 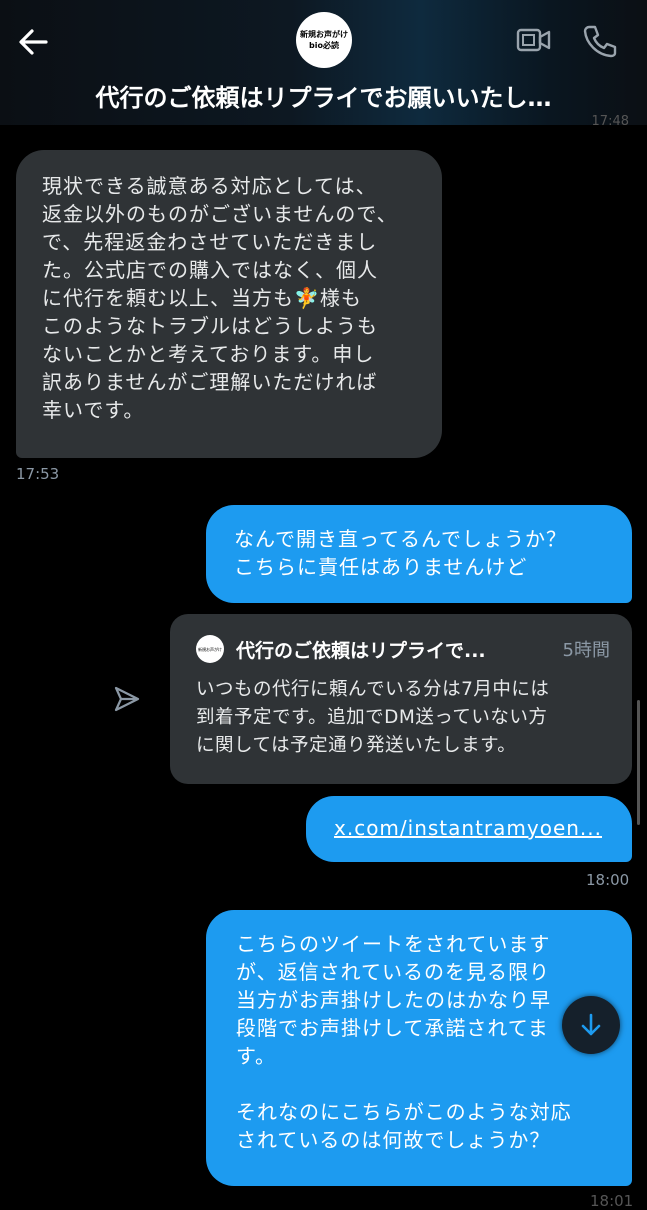 I want to click on share-icon, so click(x=127, y=699).